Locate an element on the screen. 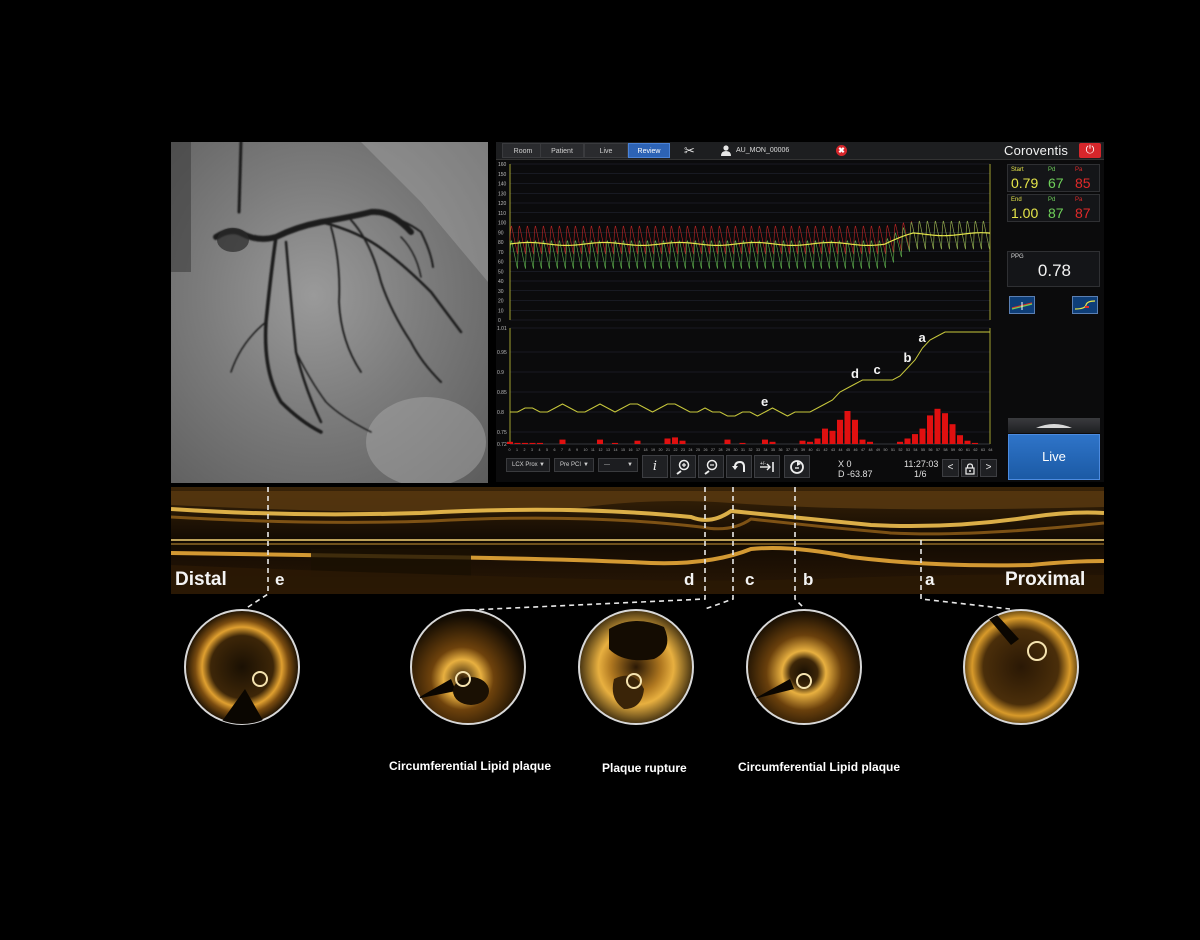 This screenshot has height=940, width=1200. delta-button: +/- is located at coordinates (767, 466).